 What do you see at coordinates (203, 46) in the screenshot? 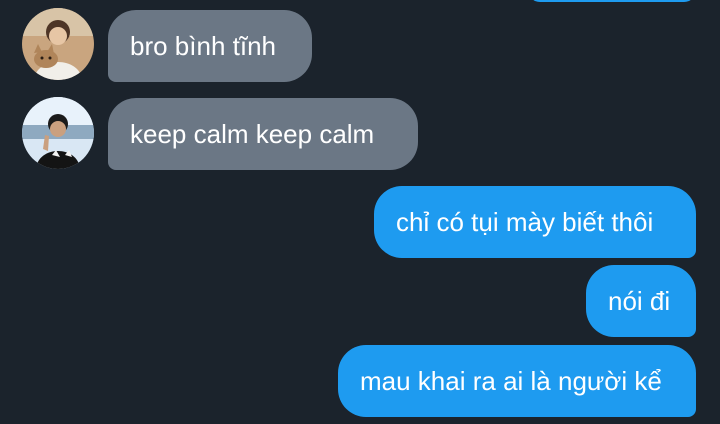
I see `message-text: bro bình tĩnh` at bounding box center [203, 46].